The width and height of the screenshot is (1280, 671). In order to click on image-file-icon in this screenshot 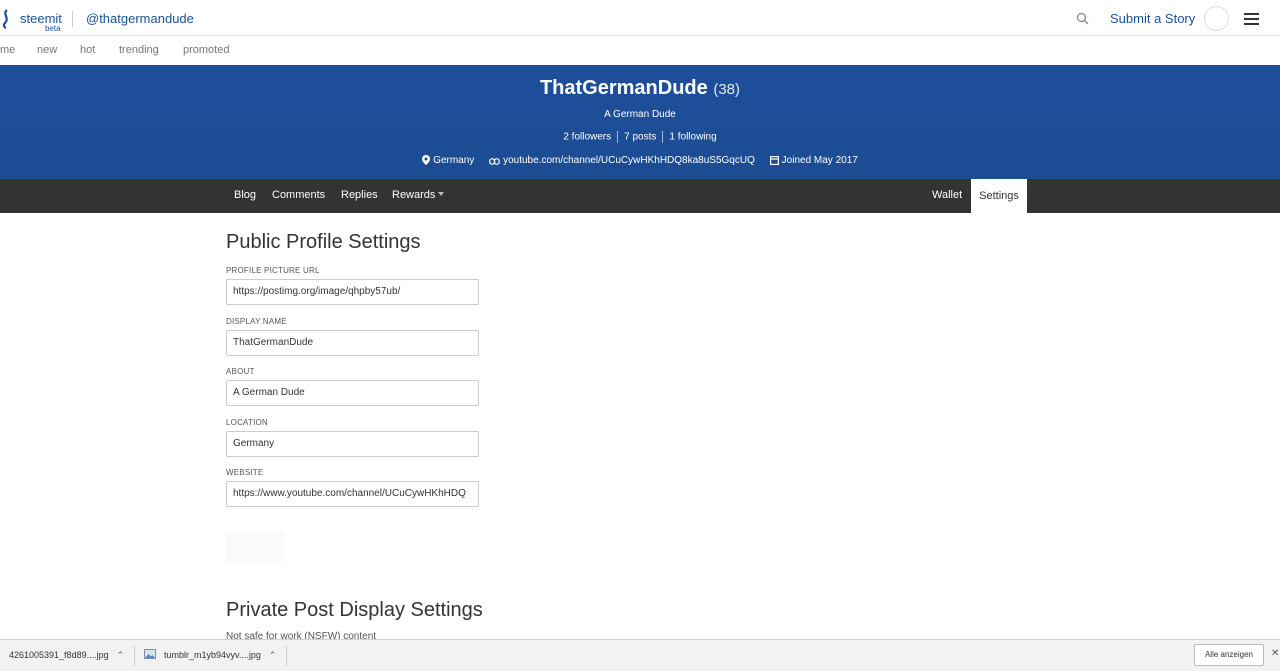, I will do `click(150, 654)`.